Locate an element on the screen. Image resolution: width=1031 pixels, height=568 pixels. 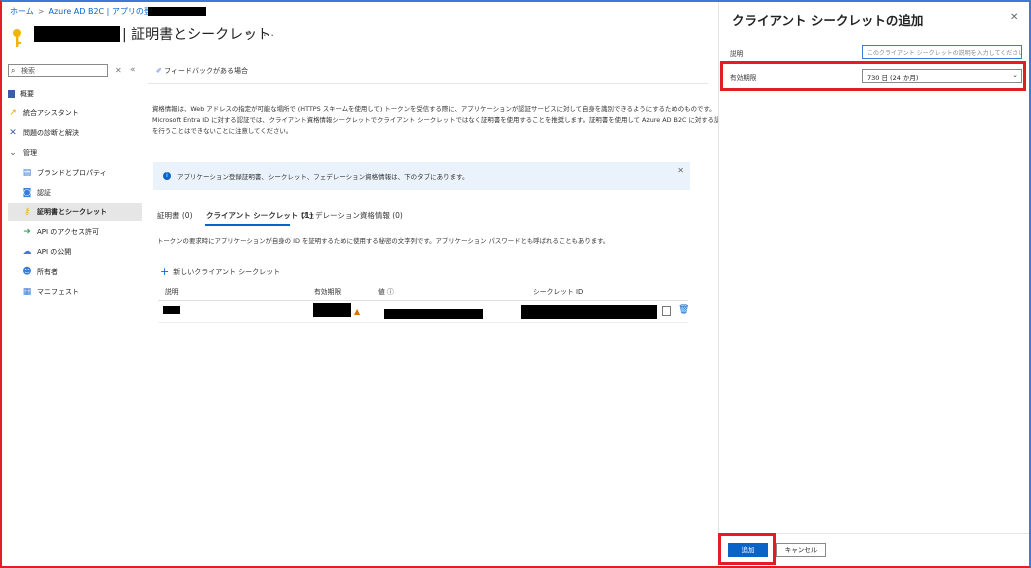
description-label: 説明 is located at coordinates (737, 54).